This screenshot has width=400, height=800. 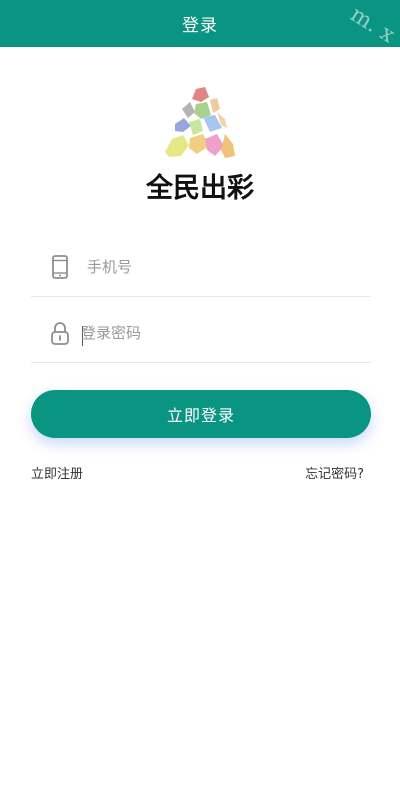 I want to click on lock-icon, so click(x=60, y=333).